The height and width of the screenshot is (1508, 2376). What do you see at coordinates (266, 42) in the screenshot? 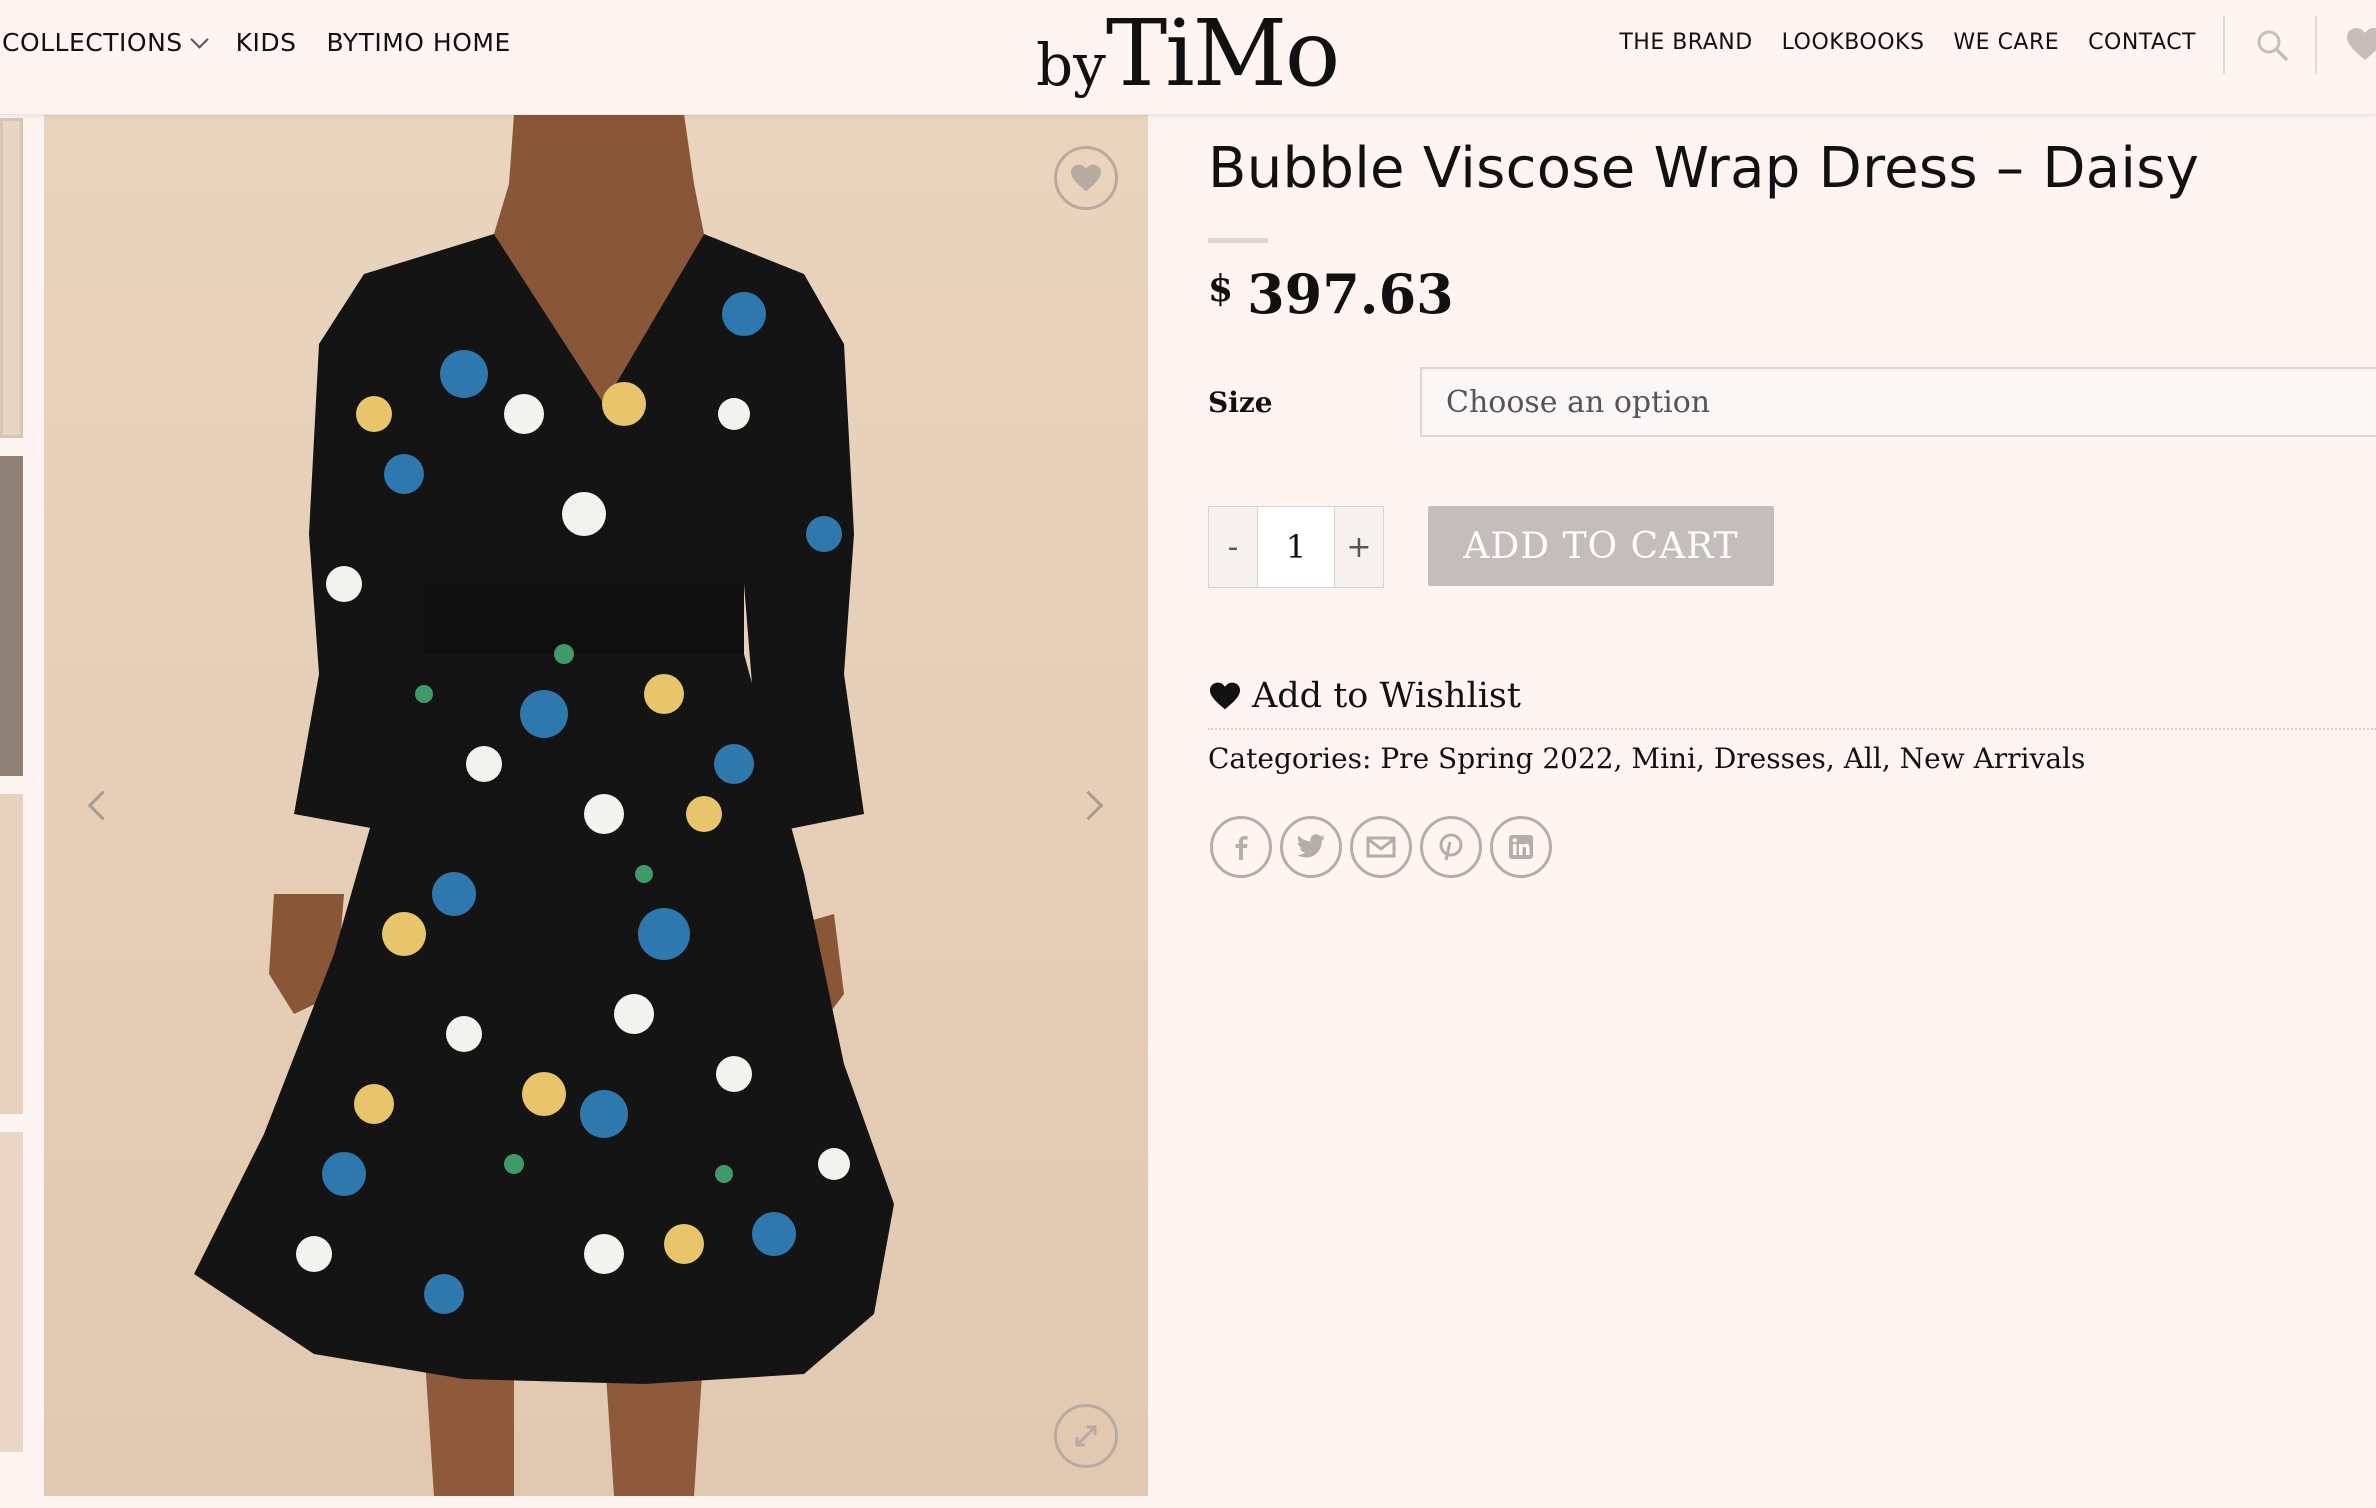
I see `nav-kids: KIDS` at bounding box center [266, 42].